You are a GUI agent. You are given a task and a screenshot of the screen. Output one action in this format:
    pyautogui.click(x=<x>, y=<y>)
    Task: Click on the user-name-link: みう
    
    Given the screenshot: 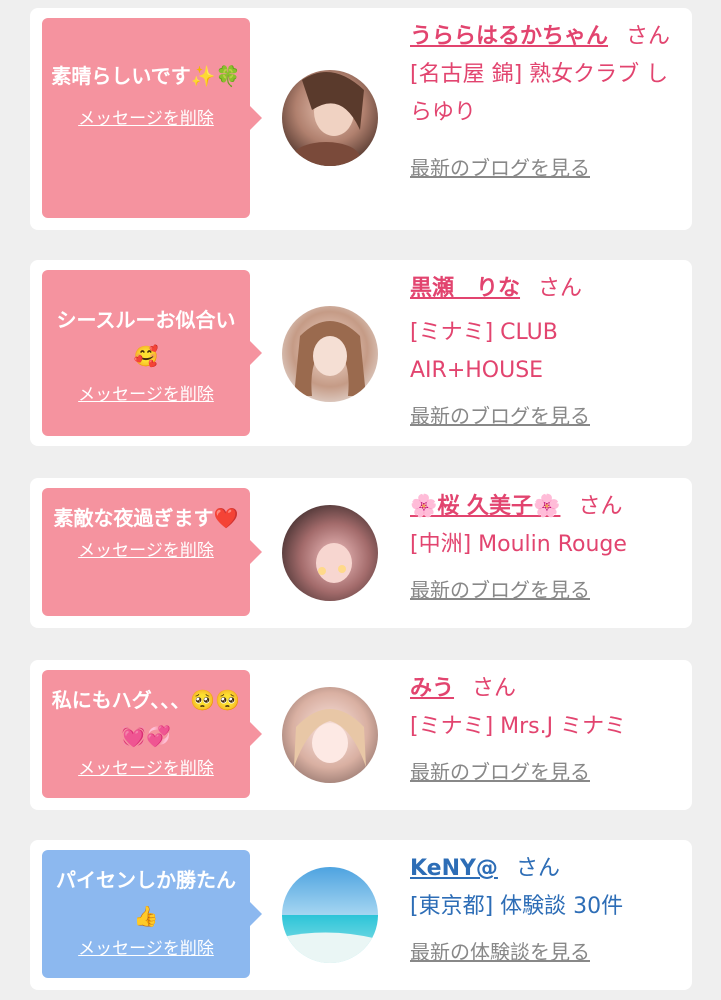 What is the action you would take?
    pyautogui.click(x=432, y=688)
    